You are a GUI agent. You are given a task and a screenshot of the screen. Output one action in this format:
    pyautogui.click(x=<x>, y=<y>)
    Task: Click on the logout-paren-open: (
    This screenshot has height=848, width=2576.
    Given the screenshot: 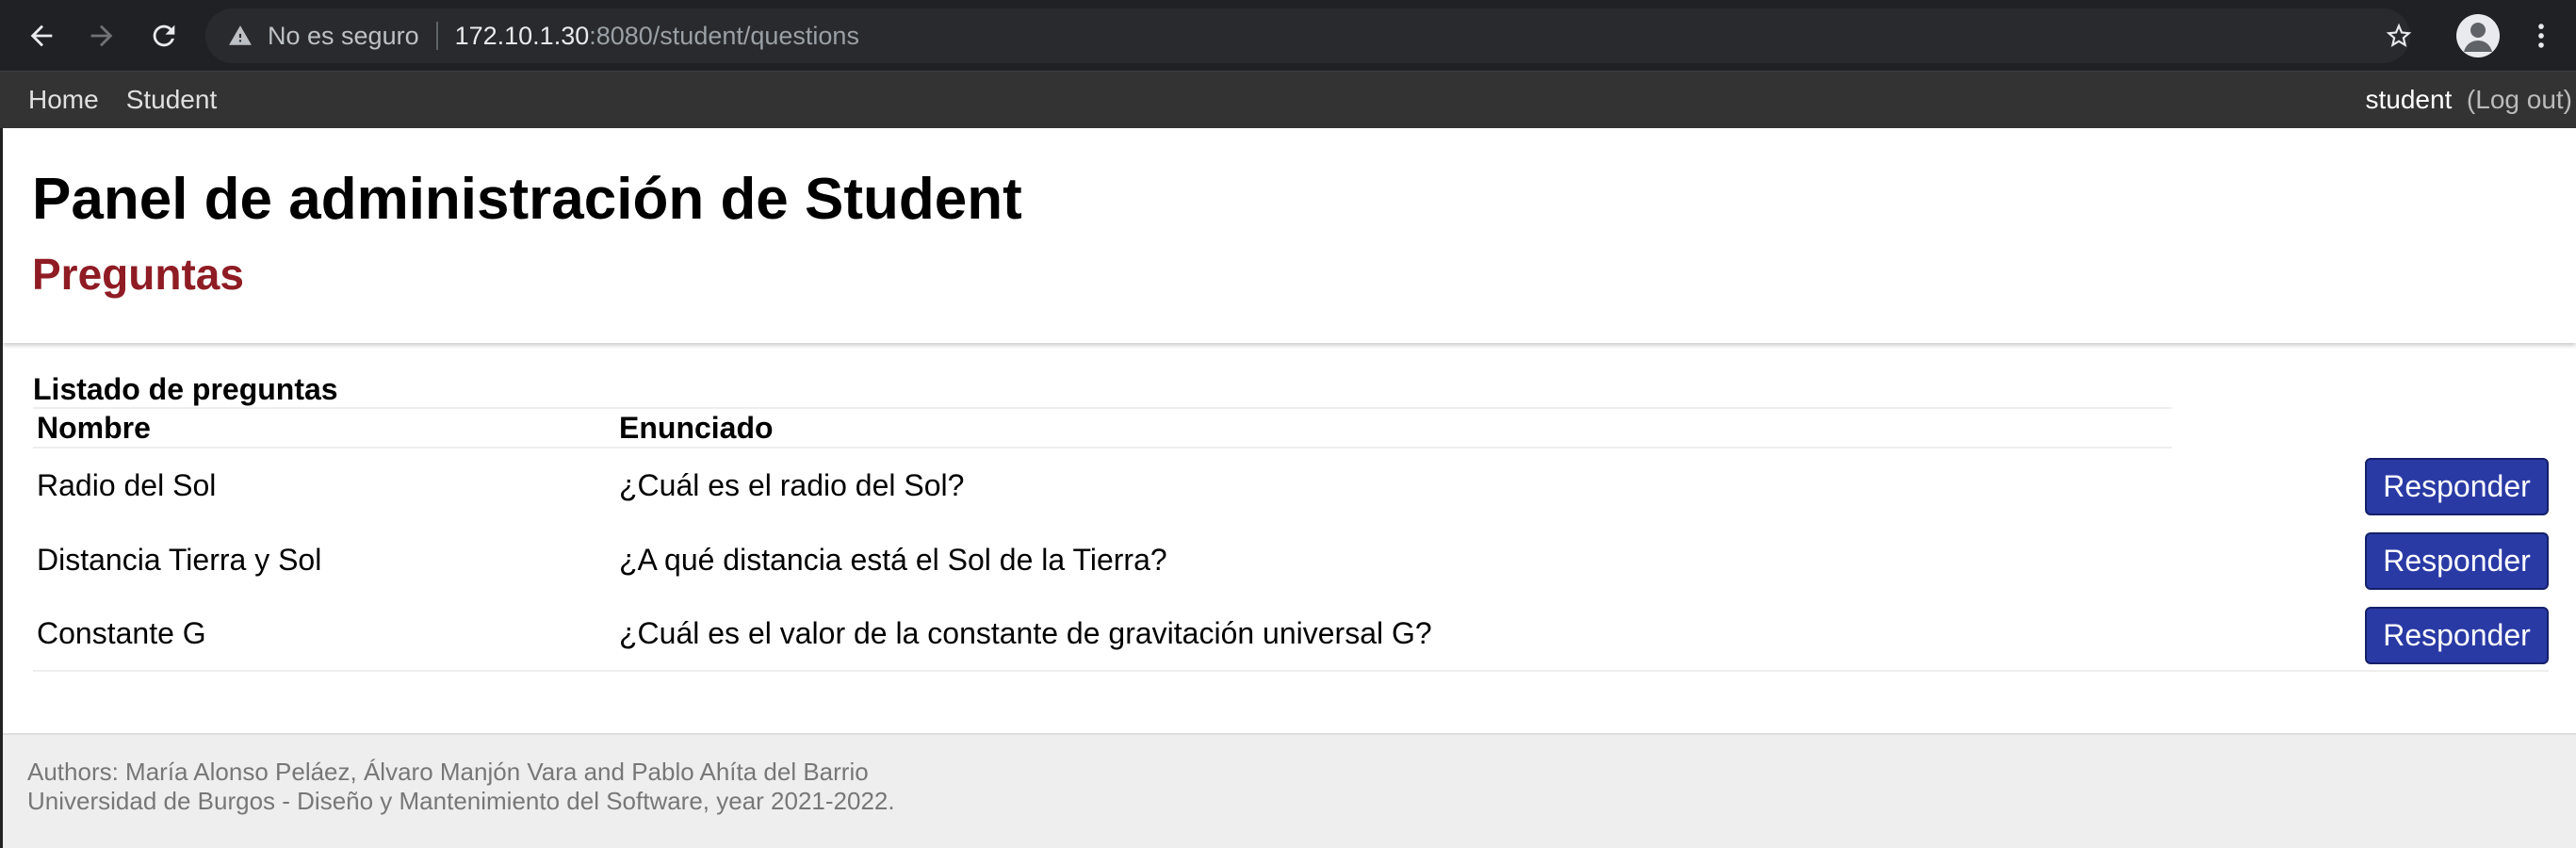 What is the action you would take?
    pyautogui.click(x=2471, y=99)
    